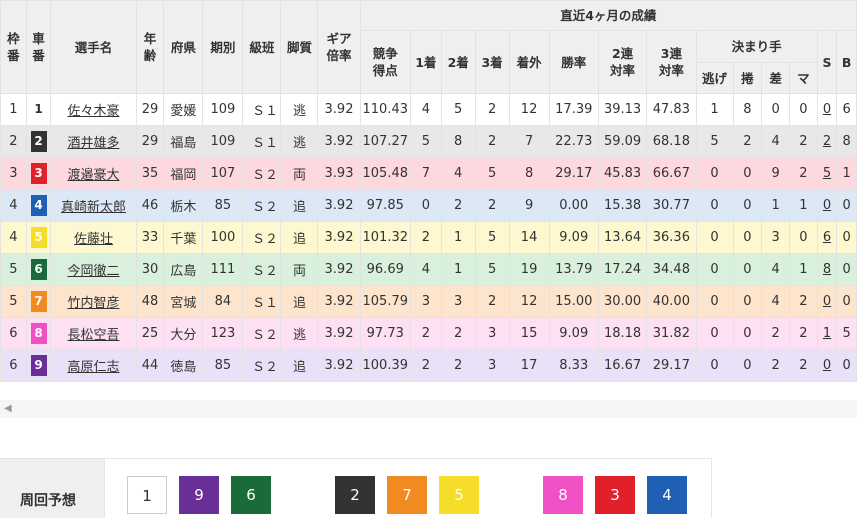 The width and height of the screenshot is (857, 518). What do you see at coordinates (671, 205) in the screenshot?
I see `cell-trifecta: 30.77` at bounding box center [671, 205].